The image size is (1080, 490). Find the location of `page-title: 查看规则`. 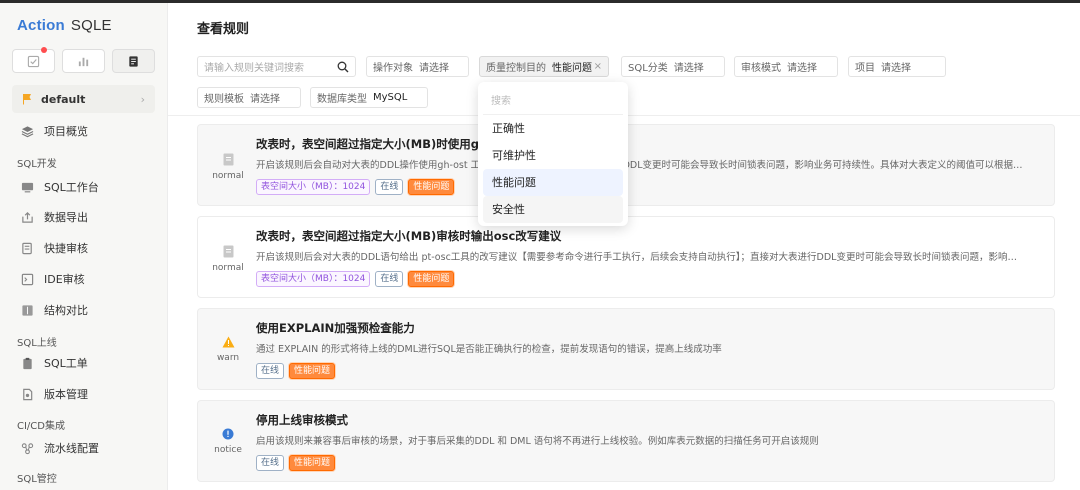

page-title: 查看规则 is located at coordinates (223, 29).